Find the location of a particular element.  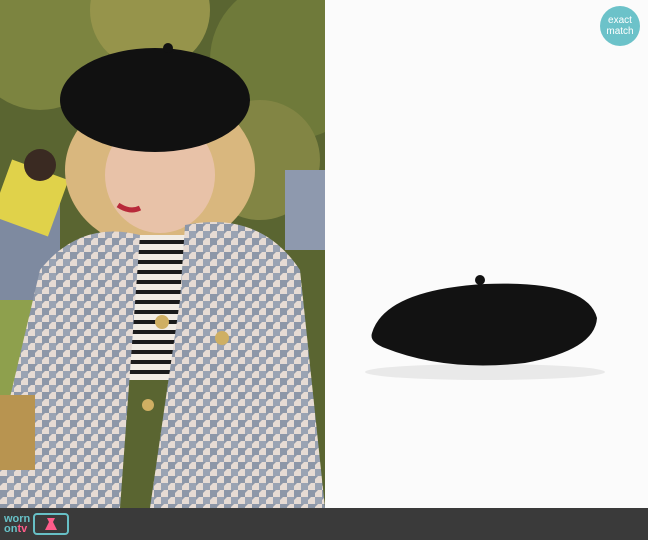

logo-text: worn ontv is located at coordinates (17, 524).